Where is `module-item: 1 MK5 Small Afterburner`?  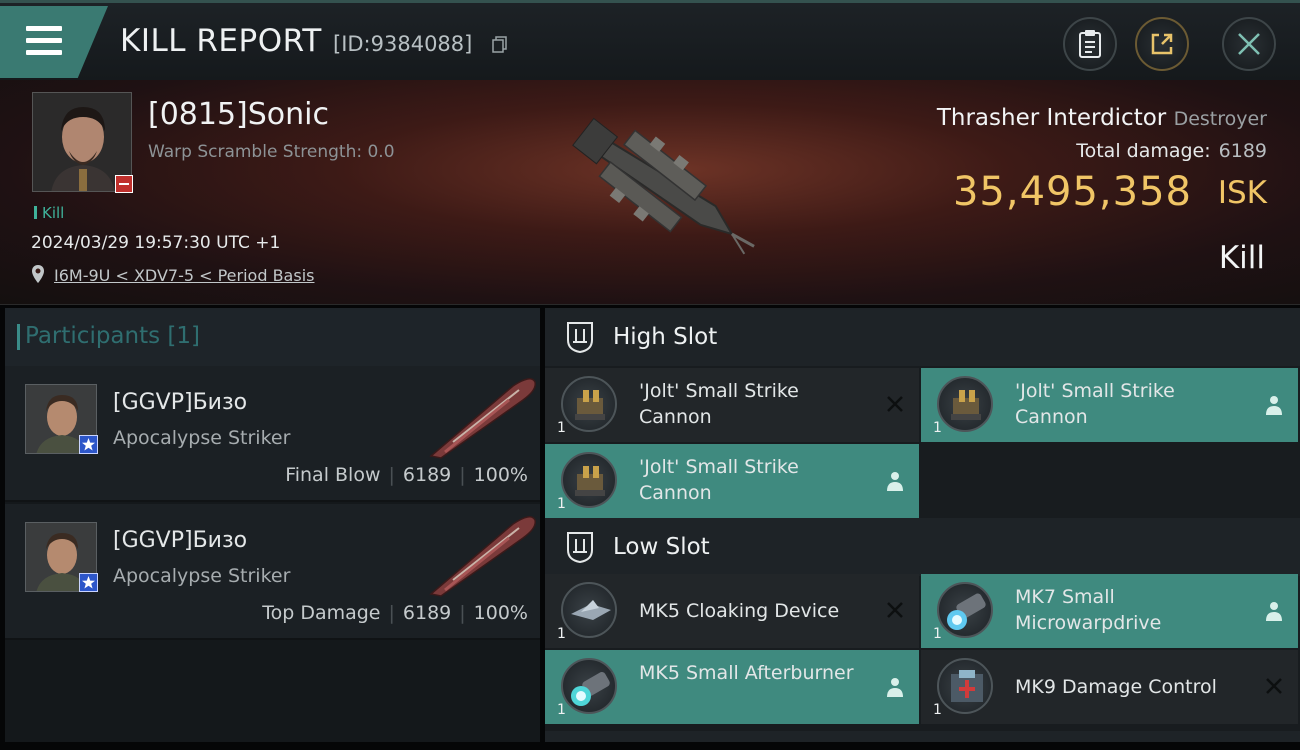
module-item: 1 MK5 Small Afterburner is located at coordinates (732, 687).